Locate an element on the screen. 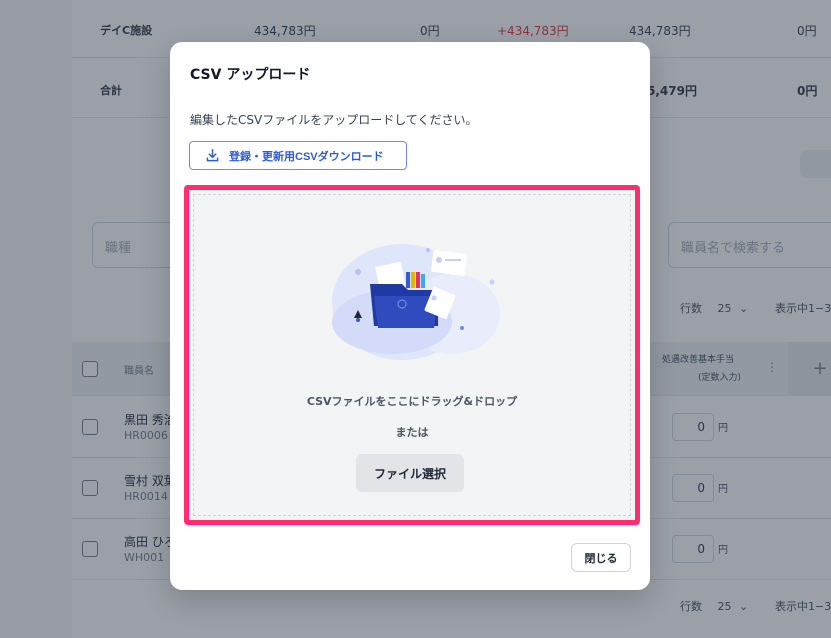 The width and height of the screenshot is (831, 638). close-button: 閉じる is located at coordinates (601, 557).